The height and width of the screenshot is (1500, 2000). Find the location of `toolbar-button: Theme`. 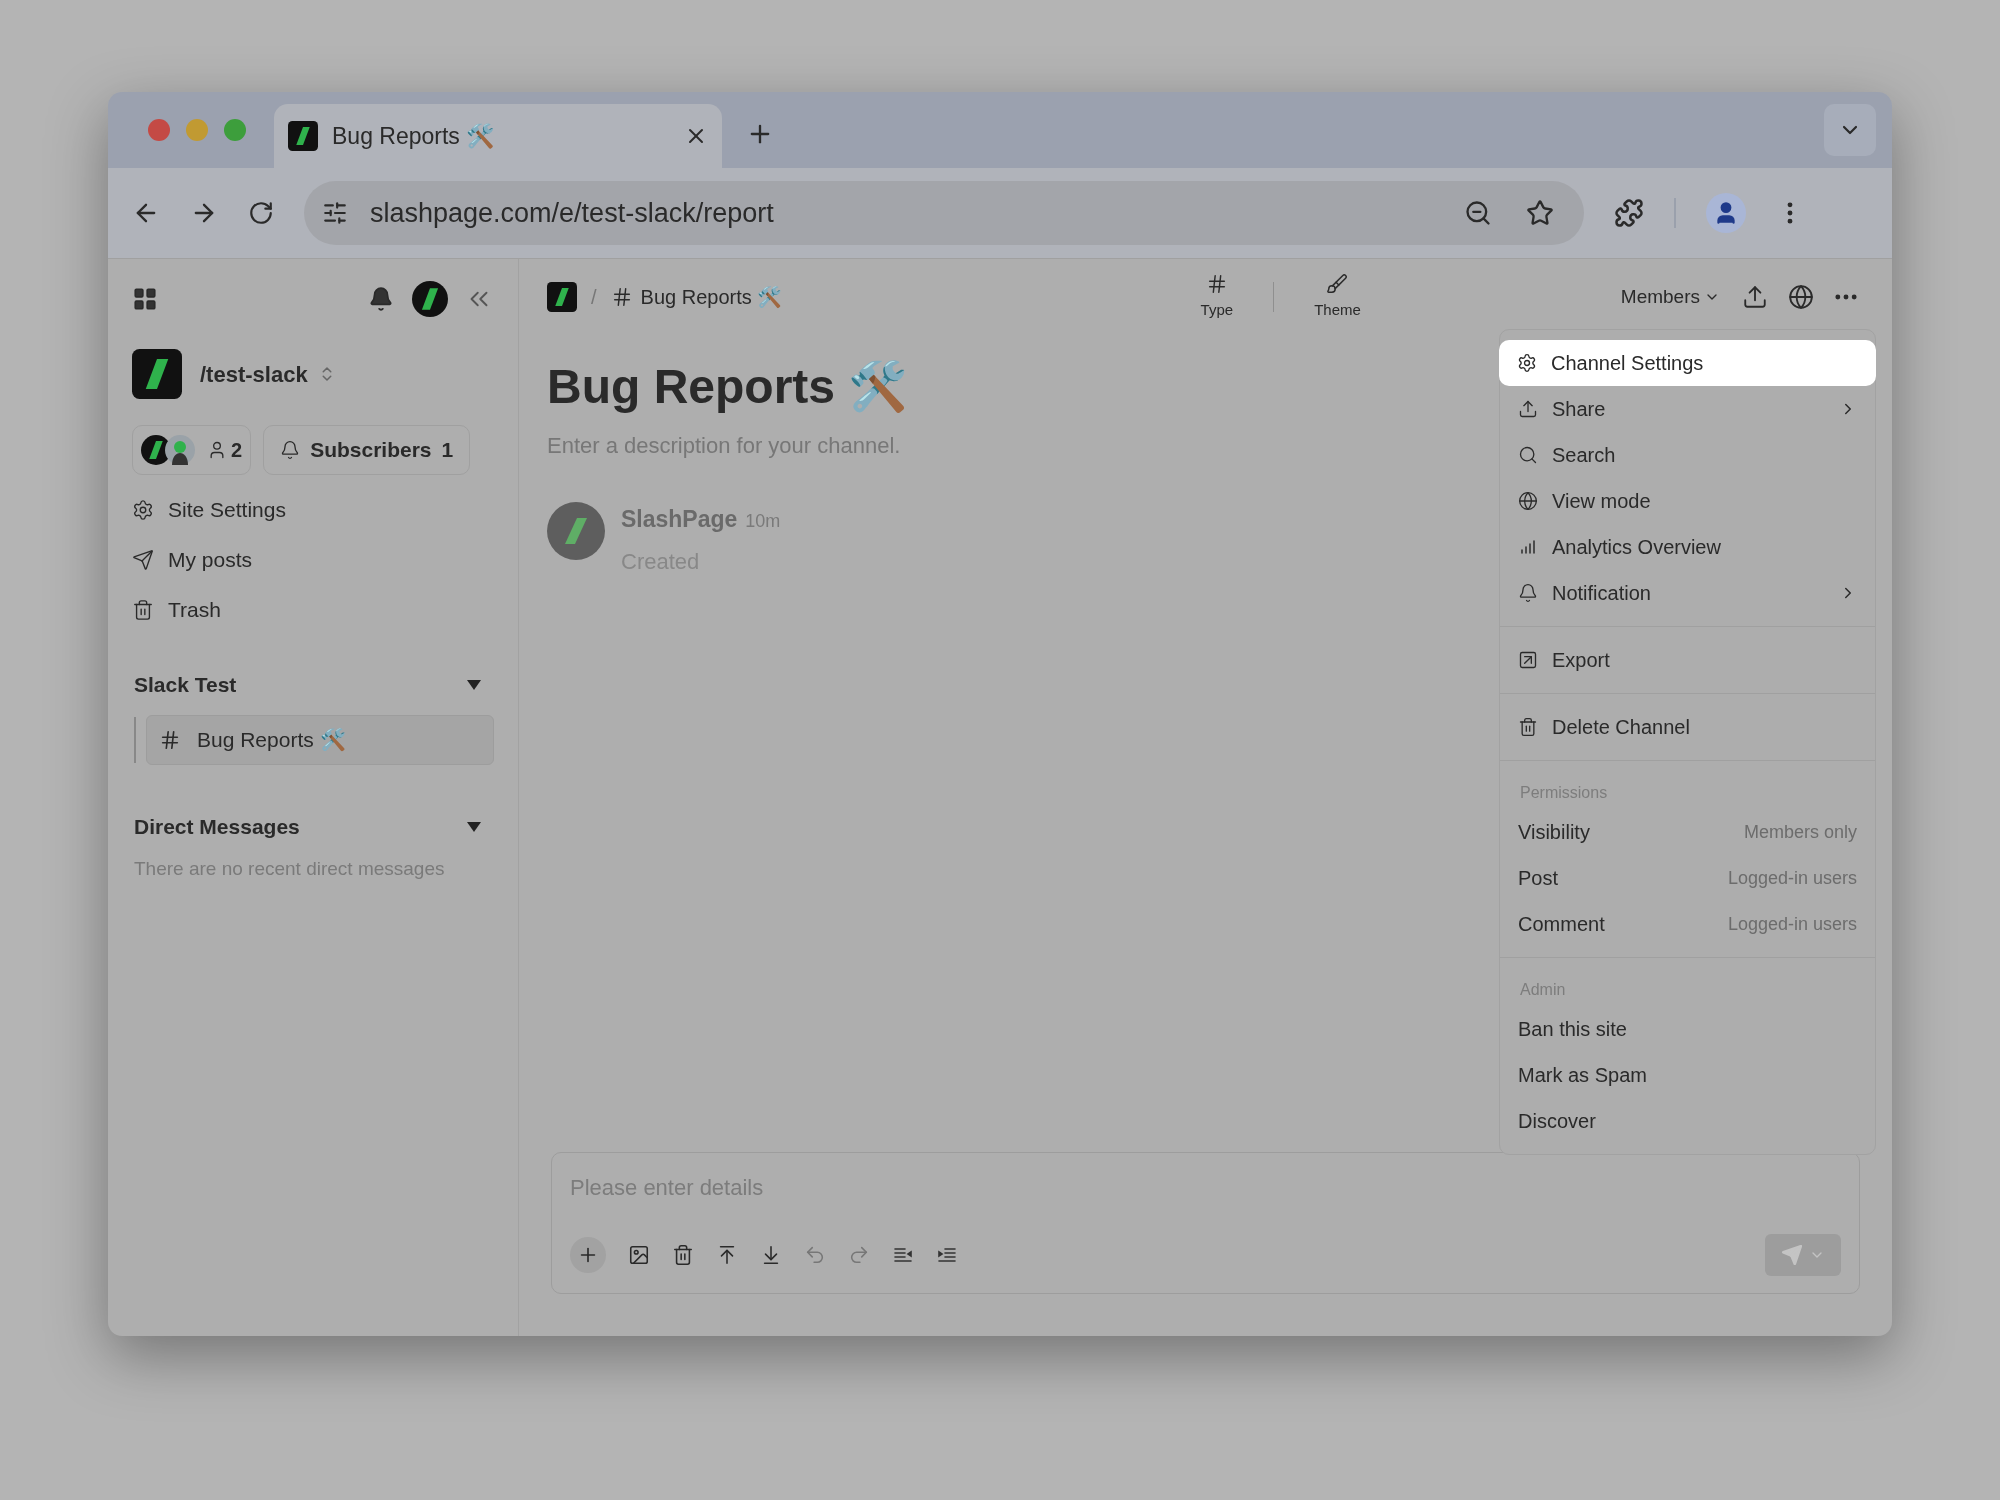

toolbar-button: Theme is located at coordinates (1337, 297).